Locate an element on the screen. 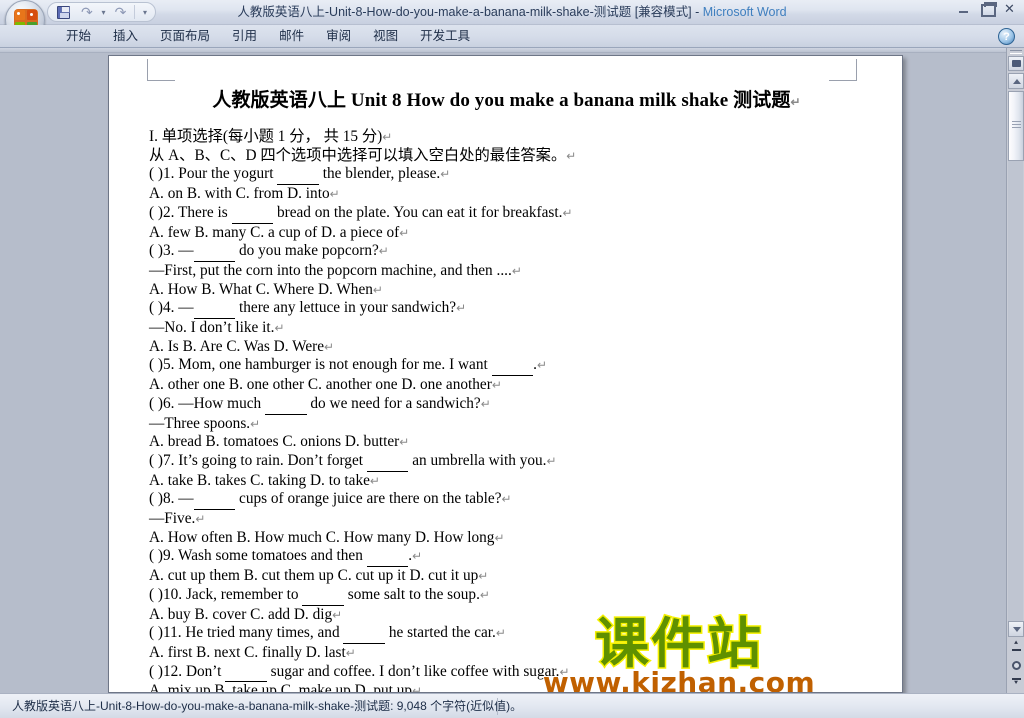 The height and width of the screenshot is (718, 1024). status-divider is located at coordinates (497, 706).